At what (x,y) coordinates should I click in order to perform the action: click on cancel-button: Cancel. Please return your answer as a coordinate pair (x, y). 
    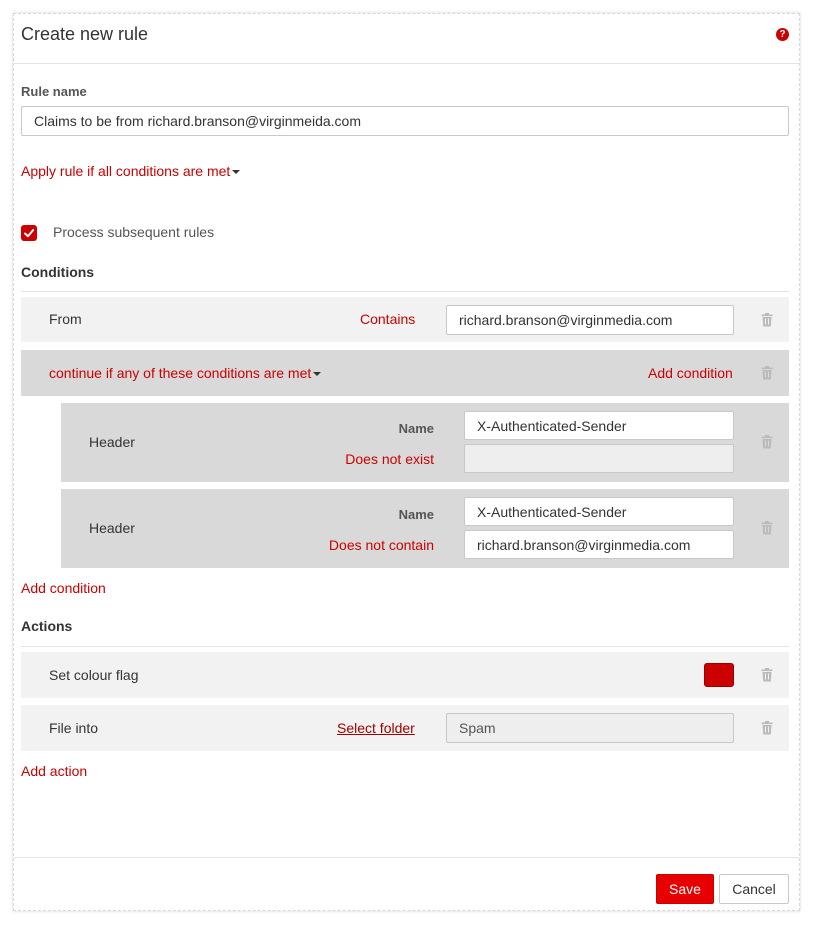
    Looking at the image, I should click on (754, 889).